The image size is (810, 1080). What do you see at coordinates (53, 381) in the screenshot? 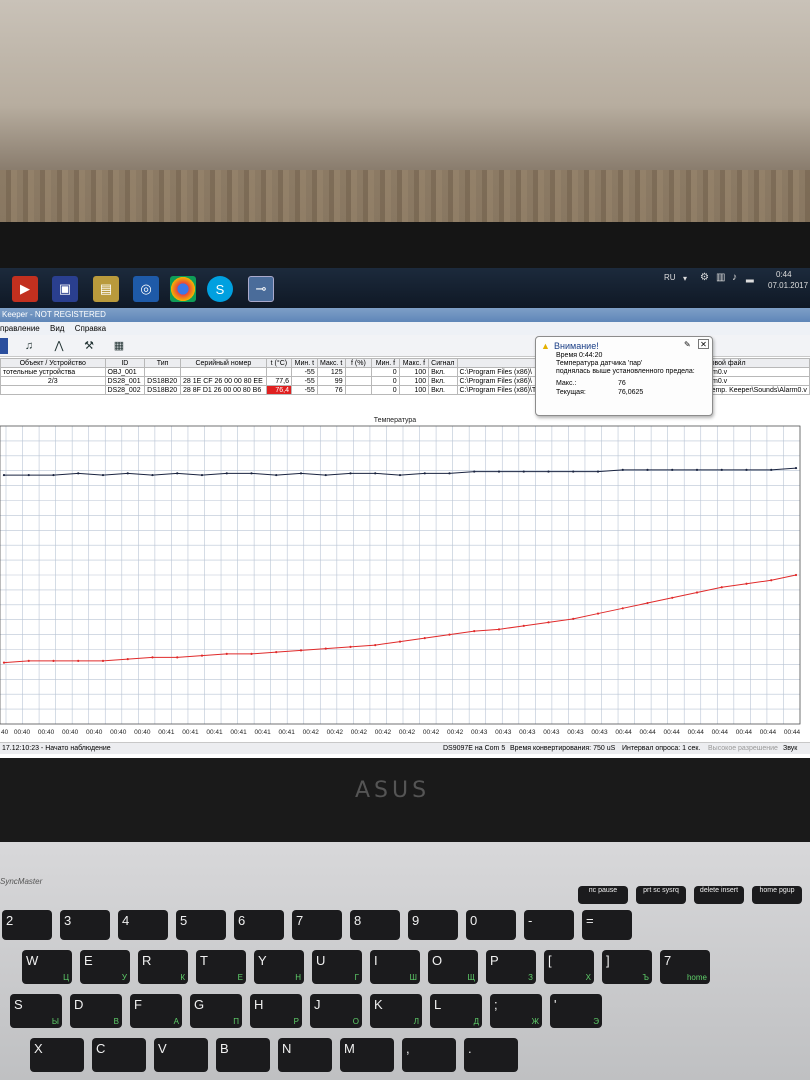
I see `tree-count: 2/3` at bounding box center [53, 381].